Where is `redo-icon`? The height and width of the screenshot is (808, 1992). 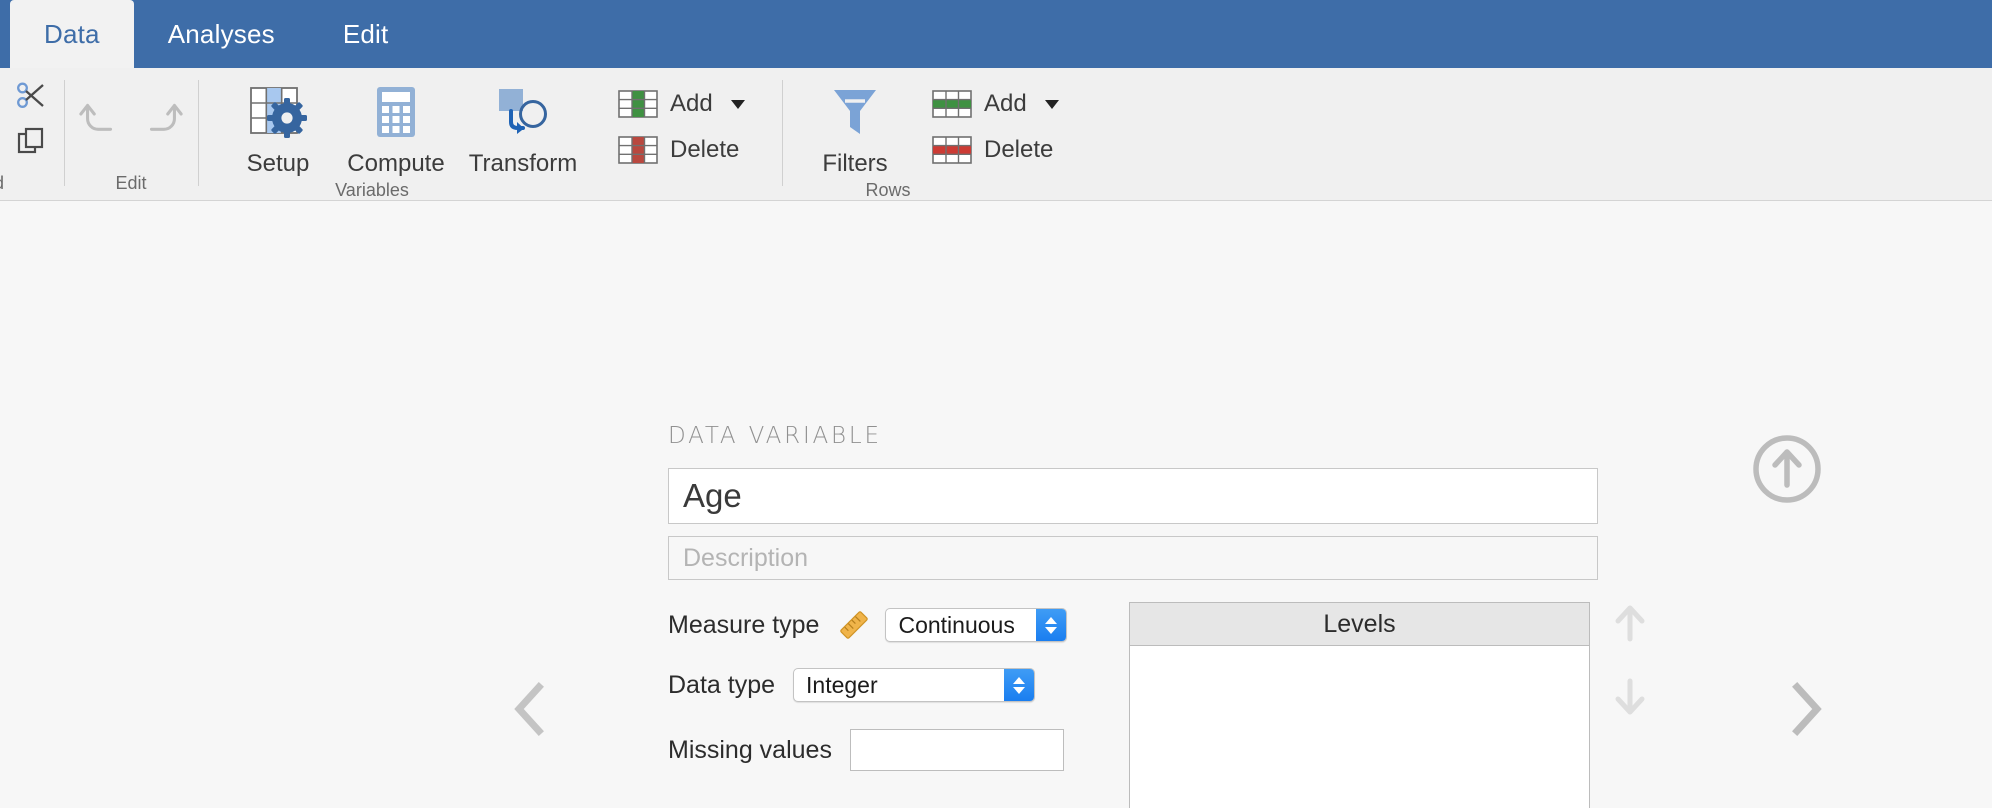 redo-icon is located at coordinates (166, 117).